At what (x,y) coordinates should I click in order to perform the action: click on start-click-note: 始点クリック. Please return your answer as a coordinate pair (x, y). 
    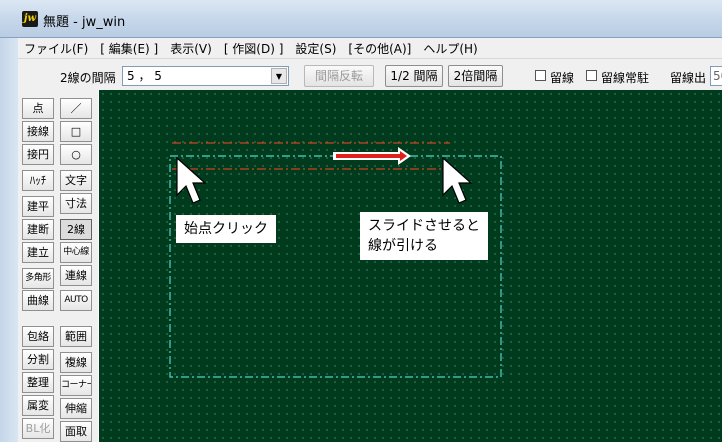
    Looking at the image, I should click on (226, 229).